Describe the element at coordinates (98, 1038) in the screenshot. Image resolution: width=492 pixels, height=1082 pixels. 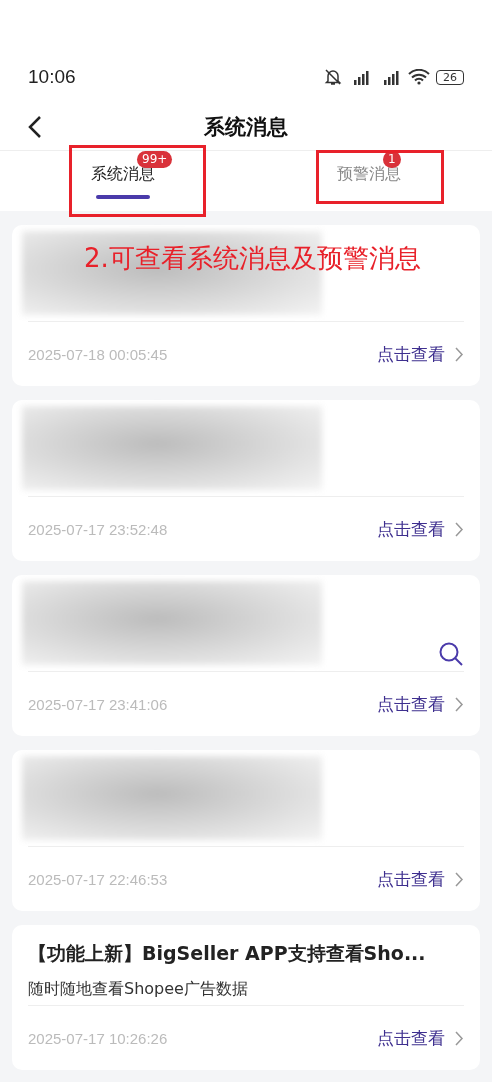
I see `message-time: 2025-07-17 10:26:26` at that location.